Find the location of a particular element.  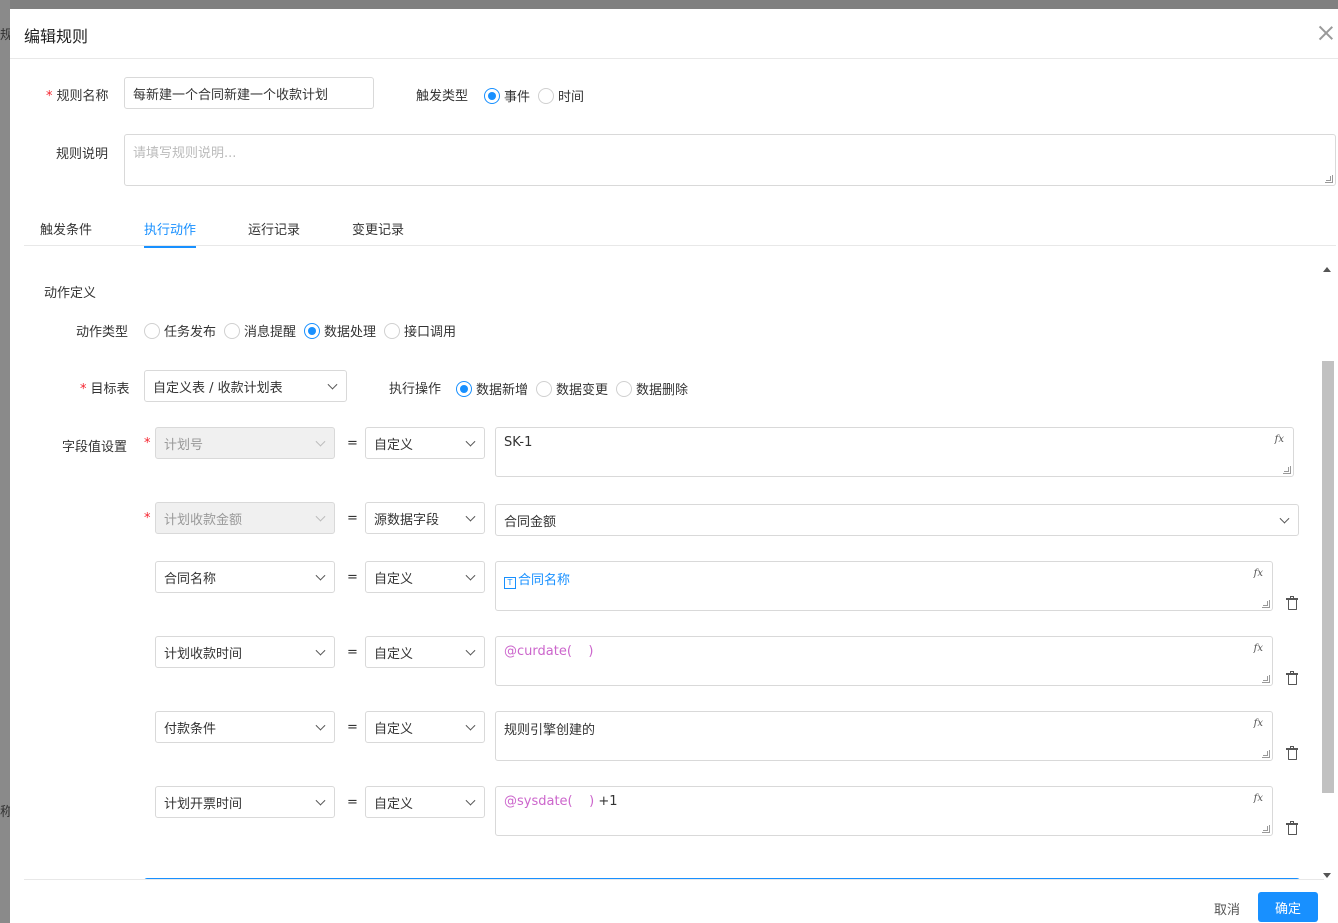

radio-api-call: 接口调用 is located at coordinates (420, 330).